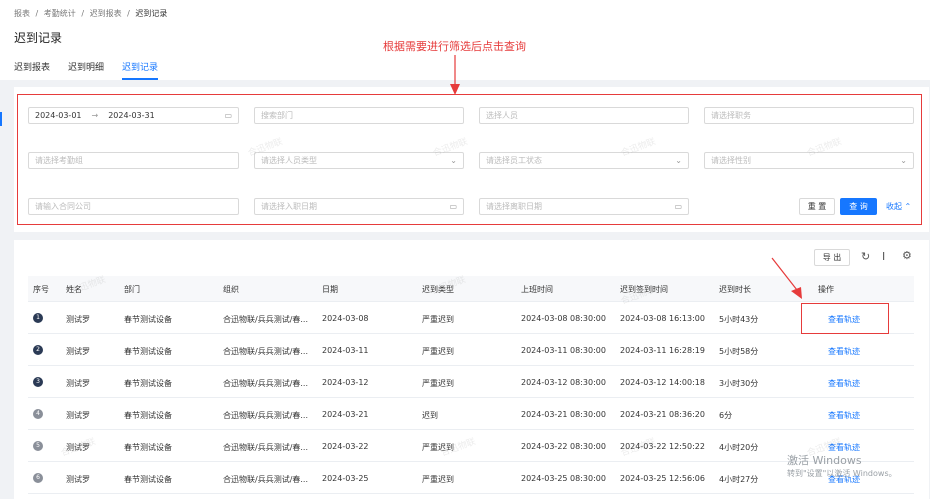  I want to click on cell-work-time: 2024-03-21 08:30:00, so click(563, 414).